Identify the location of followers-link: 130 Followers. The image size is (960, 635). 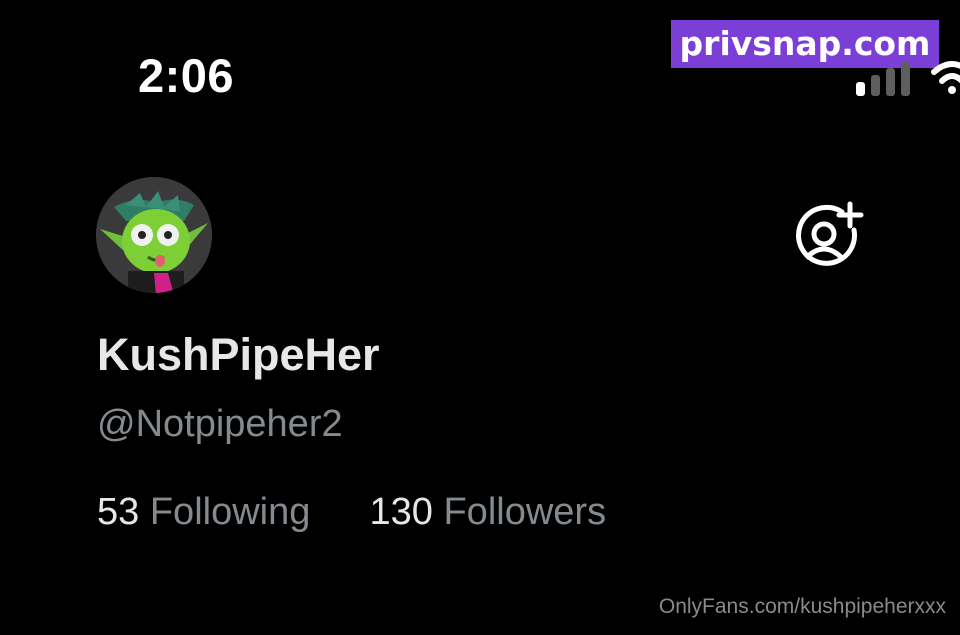
(488, 512).